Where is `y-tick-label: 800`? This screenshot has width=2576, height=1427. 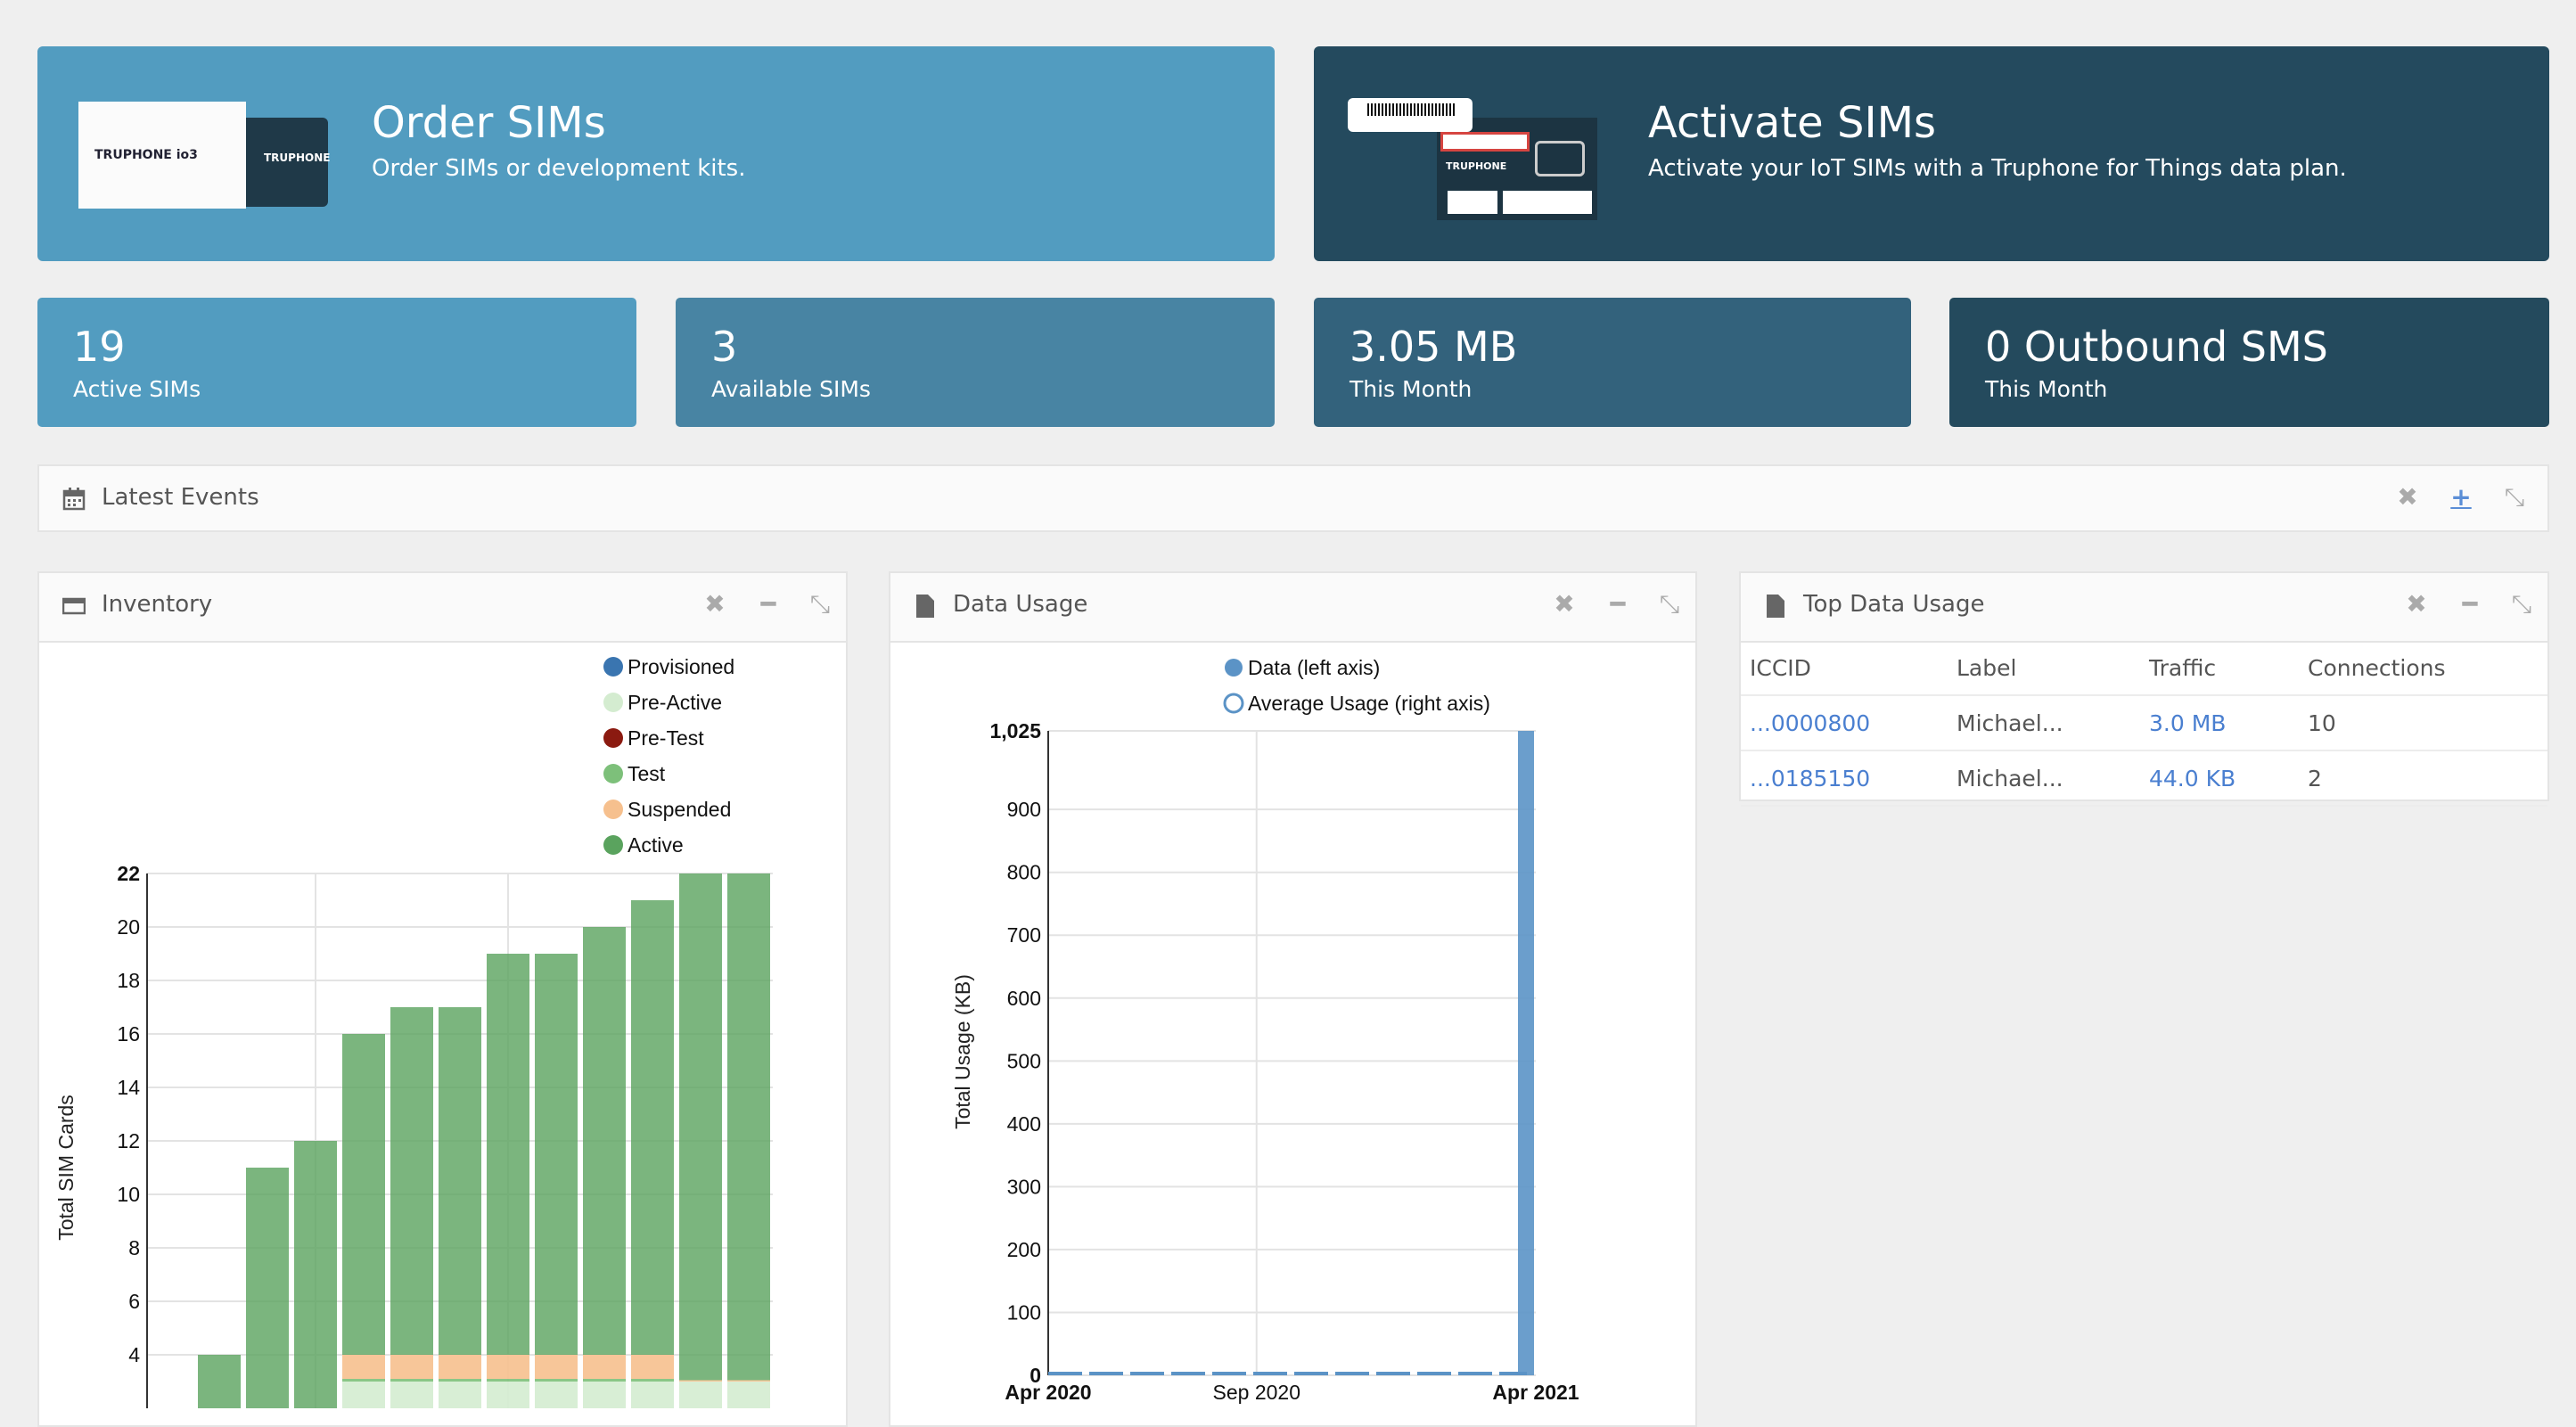 y-tick-label: 800 is located at coordinates (1024, 872).